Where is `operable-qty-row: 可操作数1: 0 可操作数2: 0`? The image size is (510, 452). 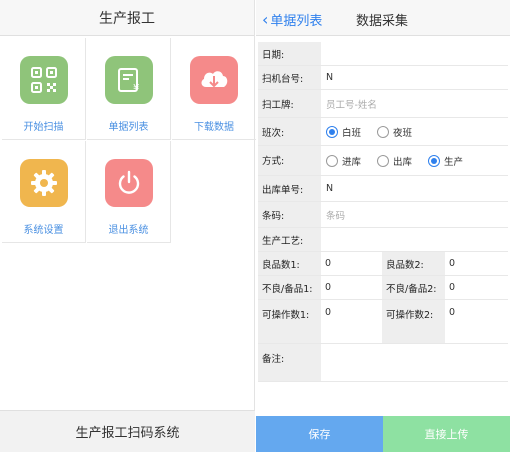
operable-qty-row: 可操作数1: 0 可操作数2: 0 is located at coordinates (383, 322).